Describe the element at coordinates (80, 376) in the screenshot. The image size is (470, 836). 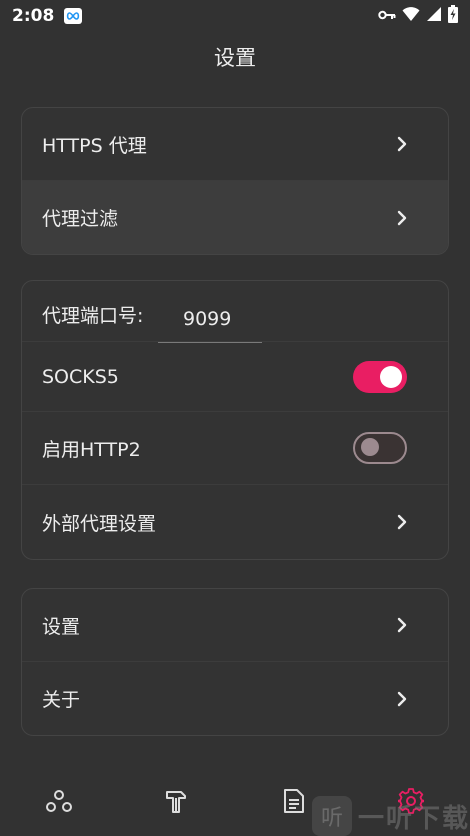
I see `socks5-label: SOCKS5` at that location.